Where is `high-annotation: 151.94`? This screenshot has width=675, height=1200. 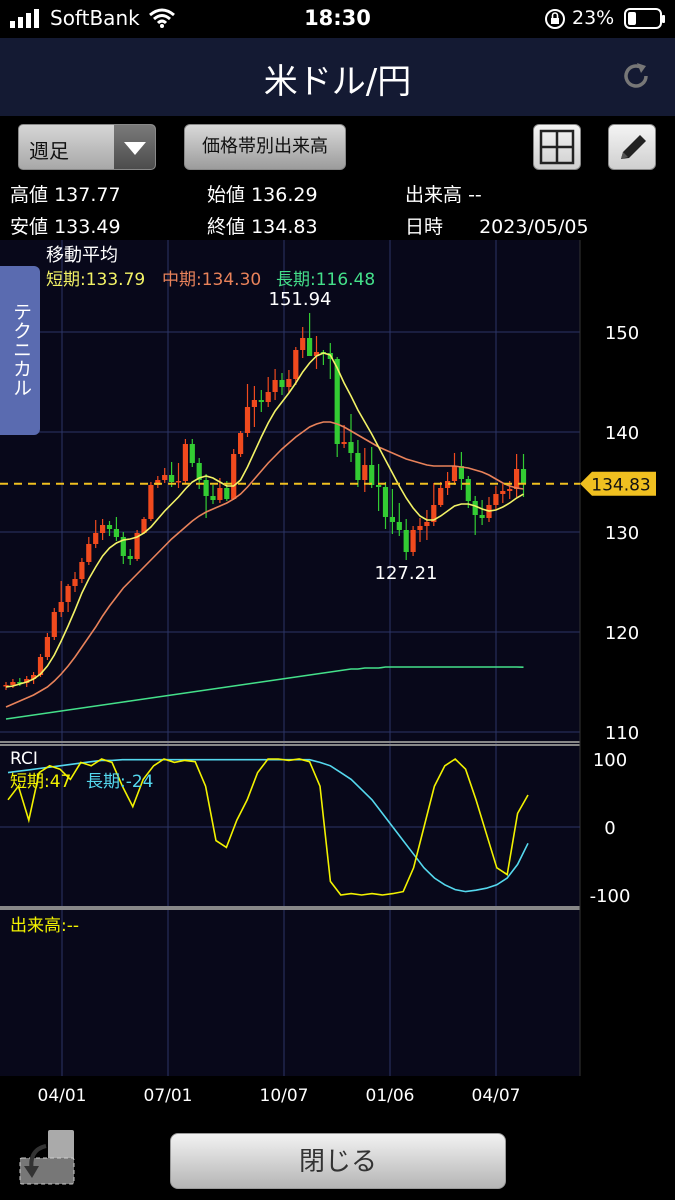
high-annotation: 151.94 is located at coordinates (300, 299).